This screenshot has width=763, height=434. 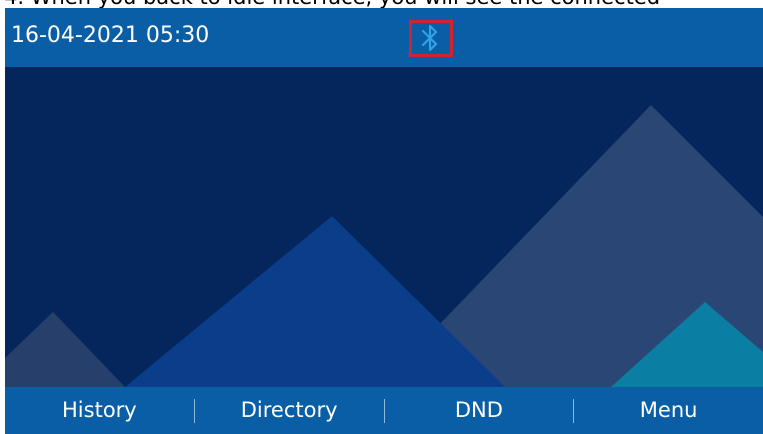 I want to click on datetime-display: 16-04-2021 05:30, so click(x=110, y=35).